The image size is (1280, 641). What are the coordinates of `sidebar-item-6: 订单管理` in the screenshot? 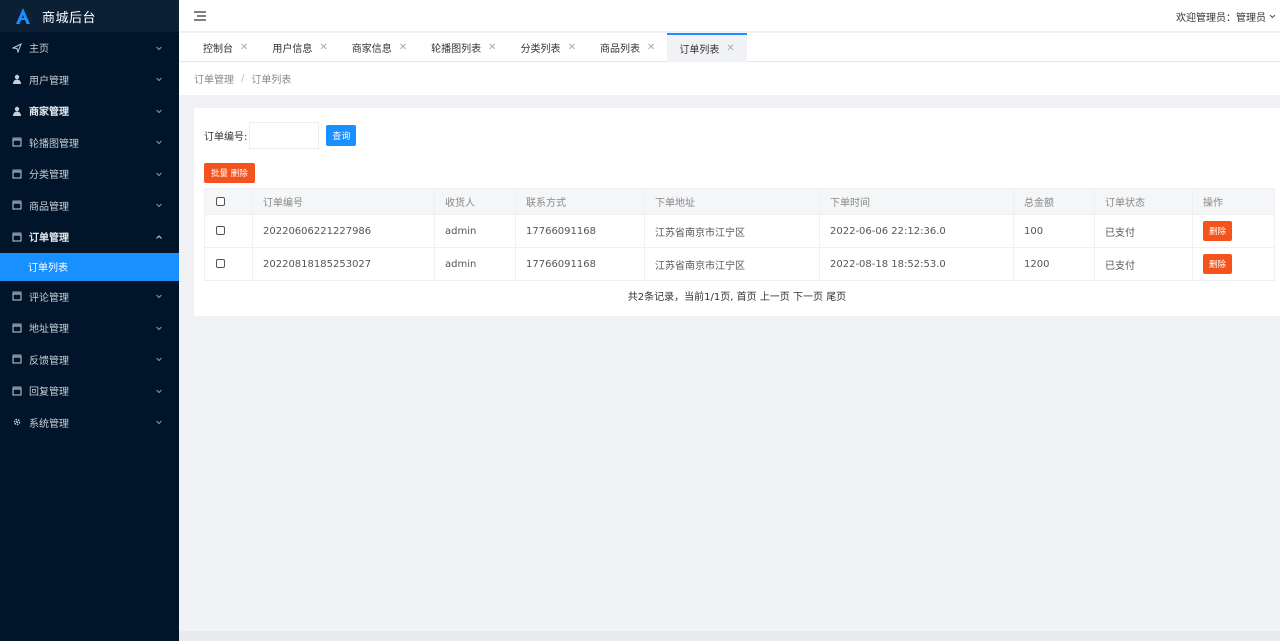 It's located at (89, 237).